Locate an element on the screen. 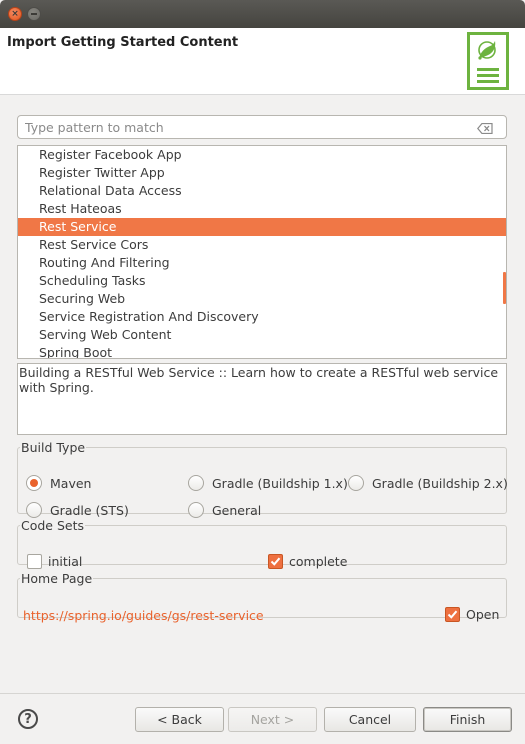 The height and width of the screenshot is (744, 525). window-close-button: × is located at coordinates (15, 14).